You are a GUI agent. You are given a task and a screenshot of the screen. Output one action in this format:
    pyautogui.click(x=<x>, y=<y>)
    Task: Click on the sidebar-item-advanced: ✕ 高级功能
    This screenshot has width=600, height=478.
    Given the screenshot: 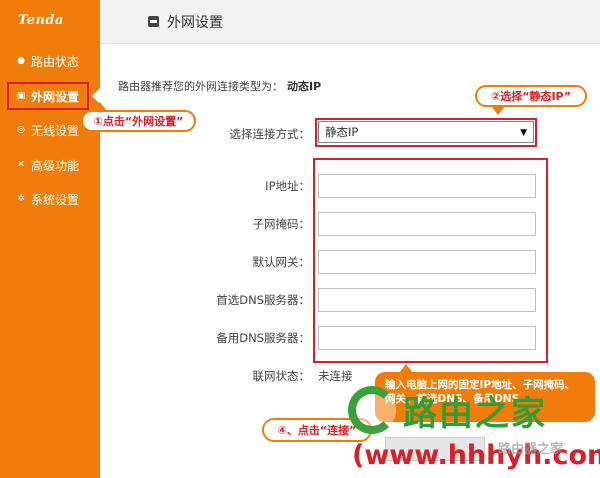 What is the action you would take?
    pyautogui.click(x=50, y=165)
    